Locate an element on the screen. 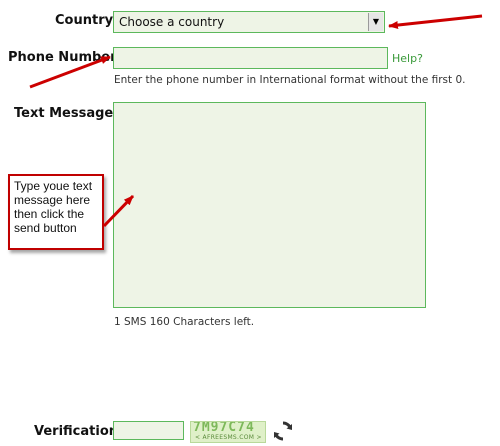 The height and width of the screenshot is (446, 500). captcha-image: 7M97C74 < AFREESMS.COM > is located at coordinates (228, 432).